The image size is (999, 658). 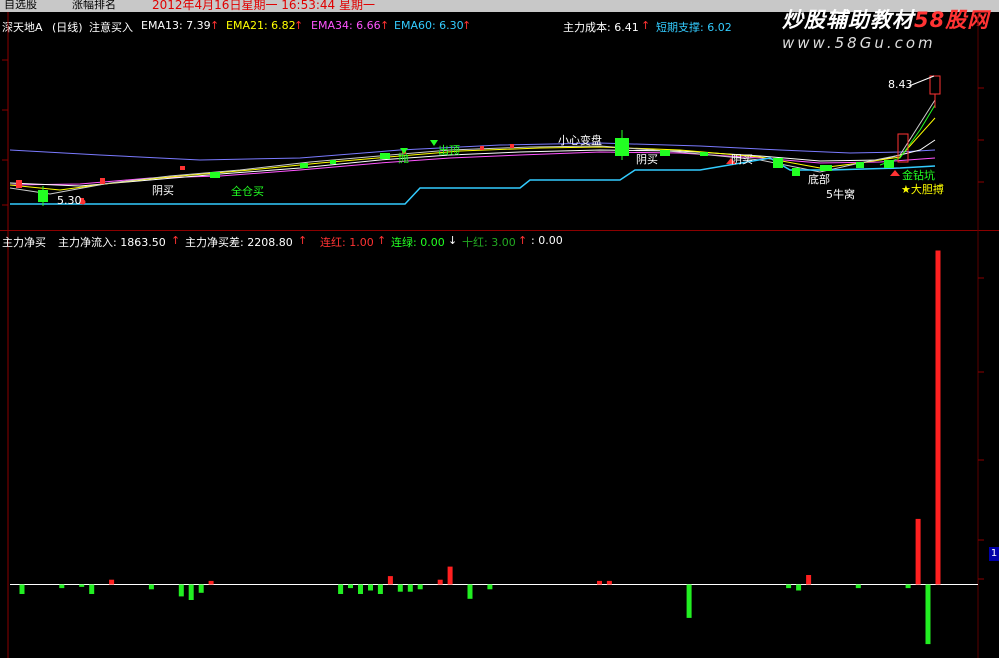 I want to click on axis-marker: 1, so click(x=994, y=554).